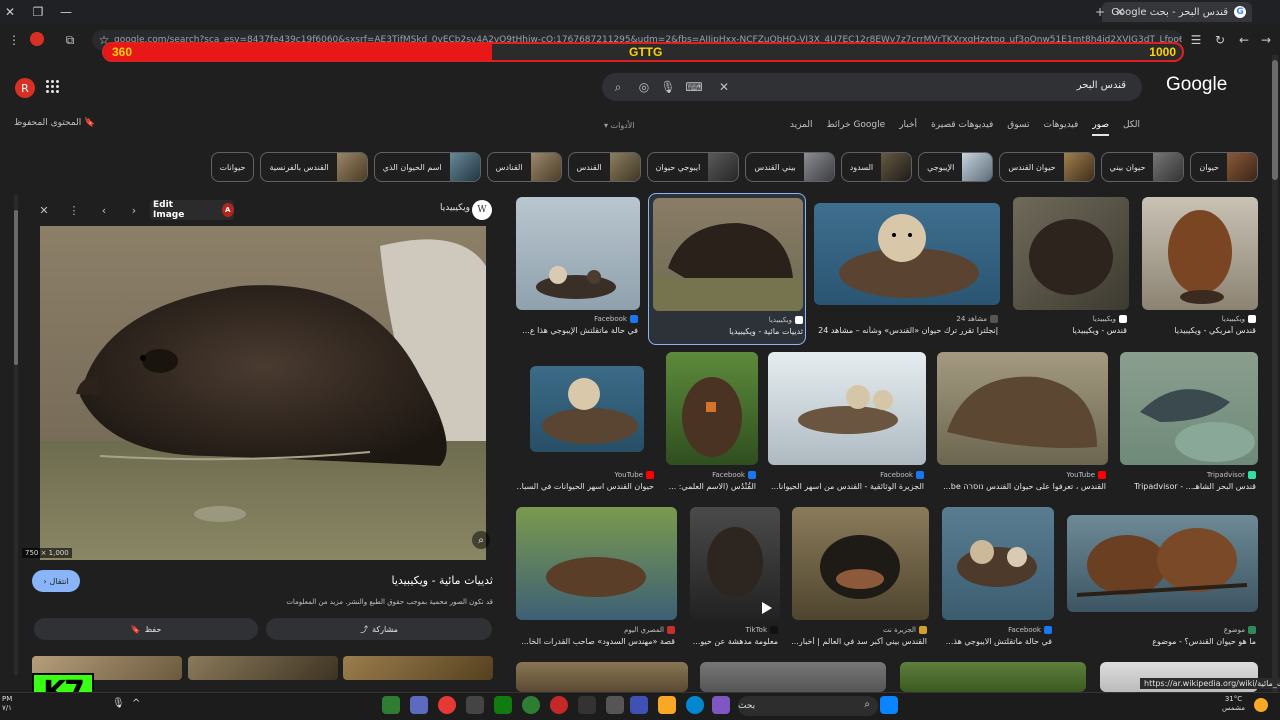 The width and height of the screenshot is (1280, 720). I want to click on saved-content-link: 🔖 المحتوى المحفوظ, so click(54, 123).